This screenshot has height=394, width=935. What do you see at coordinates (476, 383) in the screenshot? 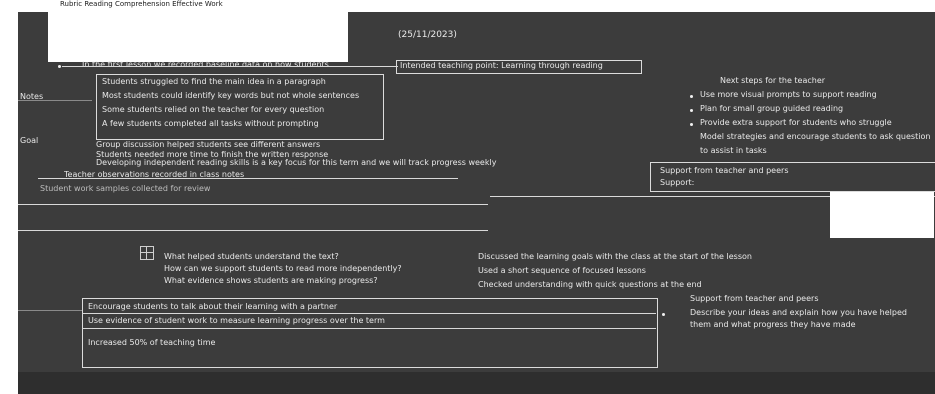
I see `footer-strip` at bounding box center [476, 383].